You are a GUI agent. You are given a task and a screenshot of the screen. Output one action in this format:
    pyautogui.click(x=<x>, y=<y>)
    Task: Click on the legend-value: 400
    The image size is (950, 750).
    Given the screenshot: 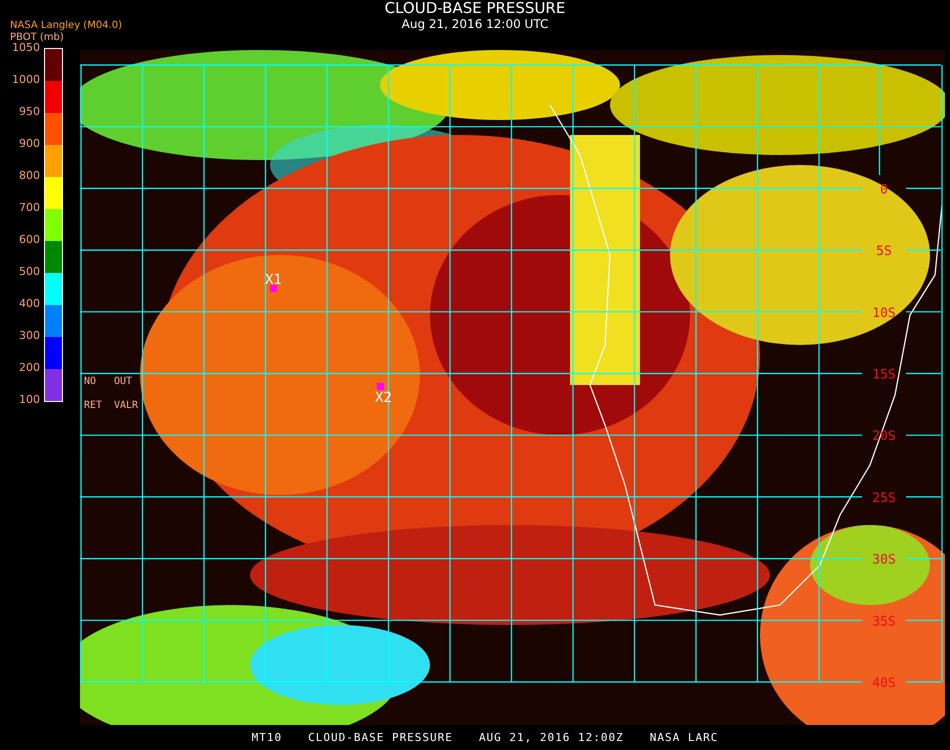 What is the action you would take?
    pyautogui.click(x=29, y=304)
    